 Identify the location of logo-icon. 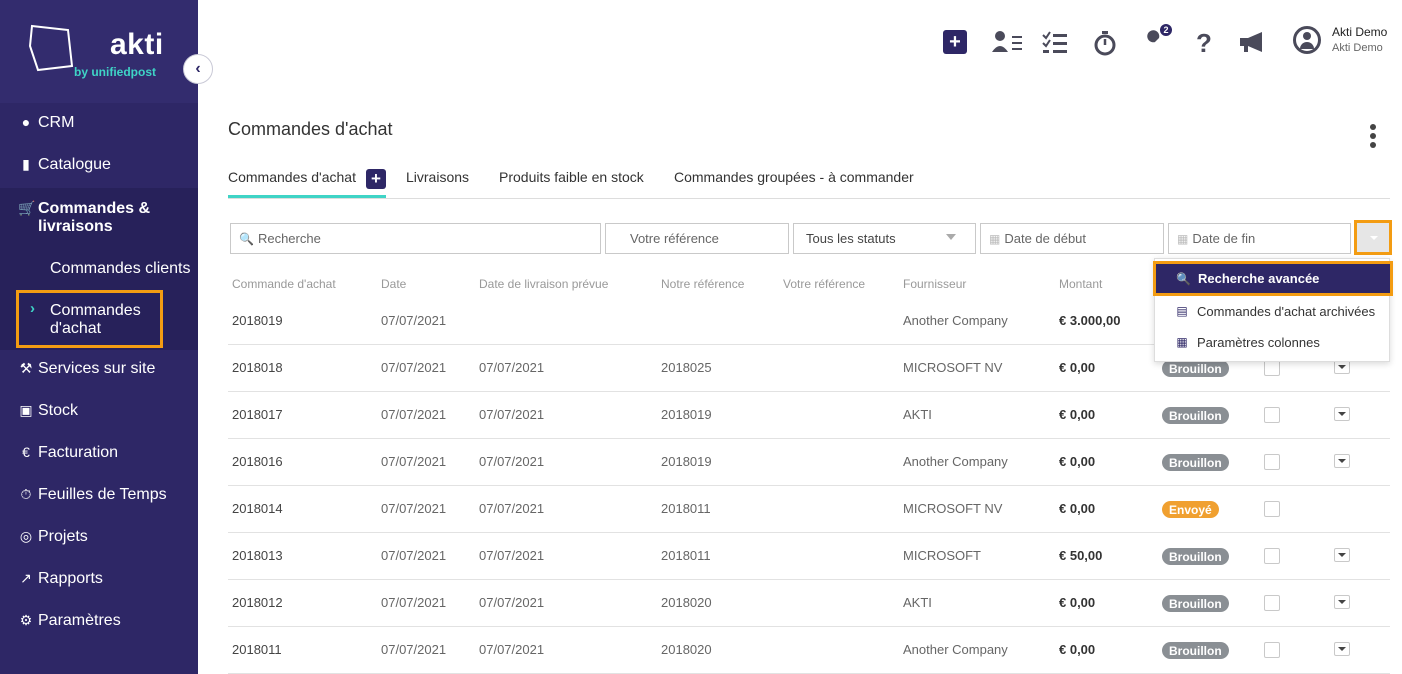
(51, 48).